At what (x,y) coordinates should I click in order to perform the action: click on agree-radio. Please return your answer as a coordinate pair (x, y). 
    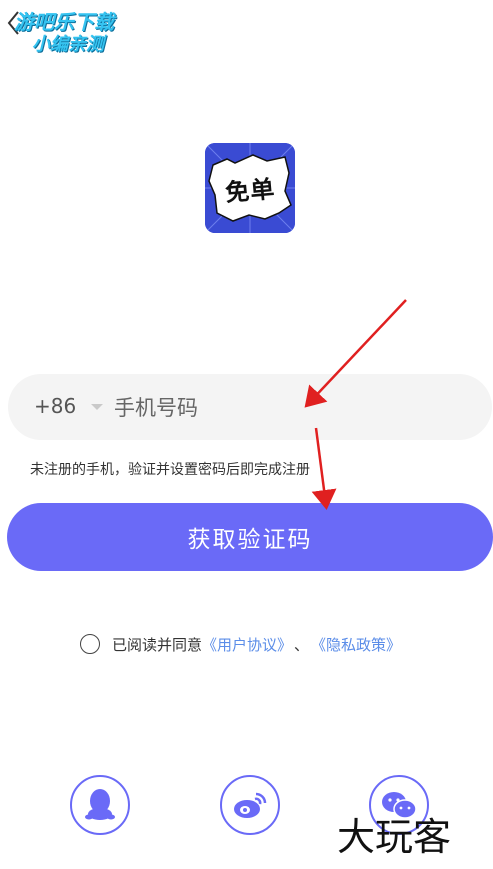
    Looking at the image, I should click on (90, 644).